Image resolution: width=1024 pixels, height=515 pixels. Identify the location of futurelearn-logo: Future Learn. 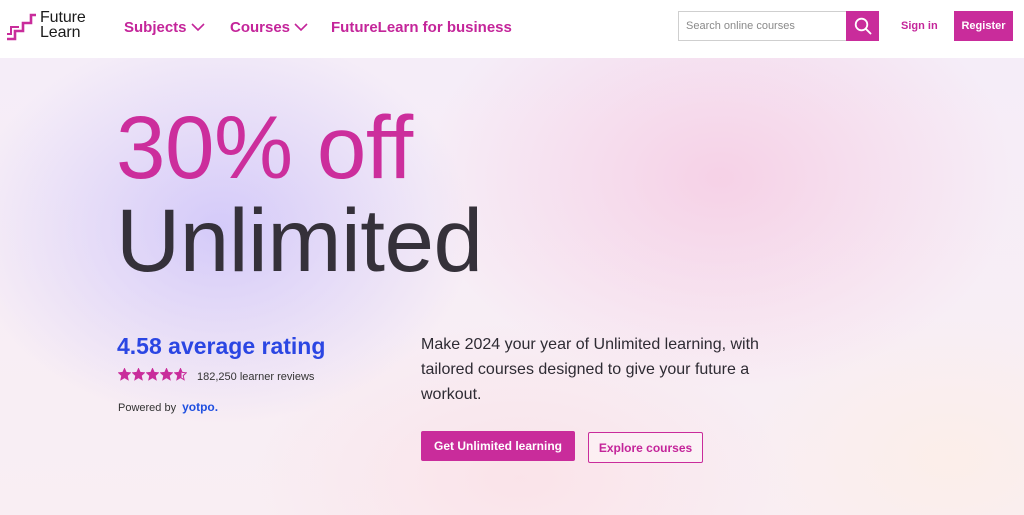
(50, 27).